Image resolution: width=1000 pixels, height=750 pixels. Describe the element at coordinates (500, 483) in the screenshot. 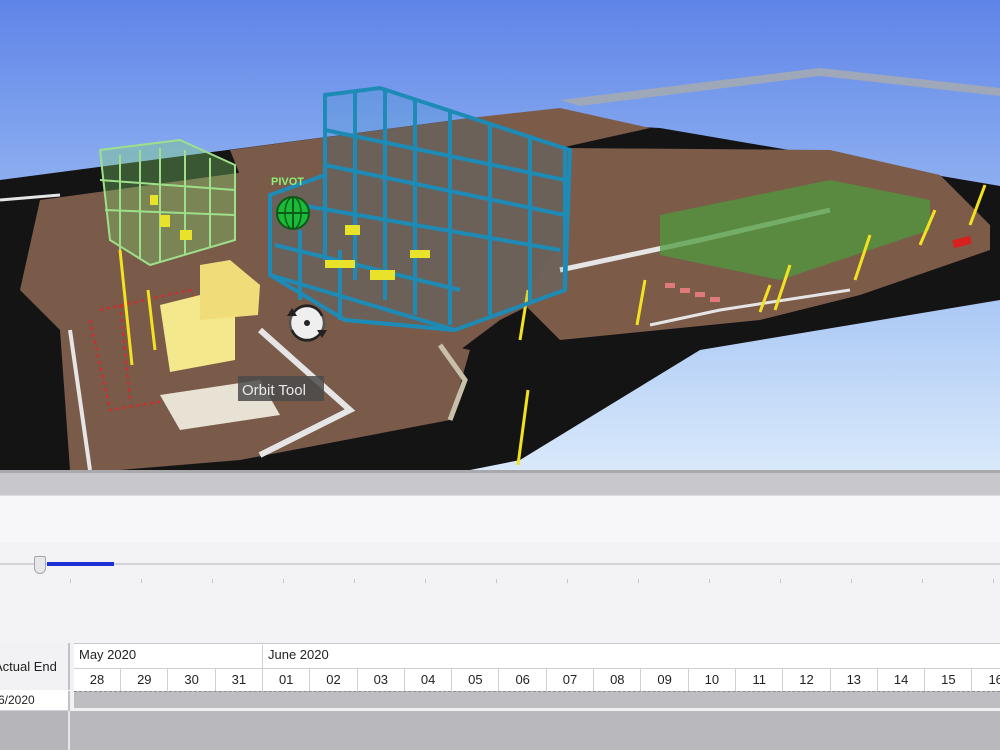

I see `pane-splitter` at that location.